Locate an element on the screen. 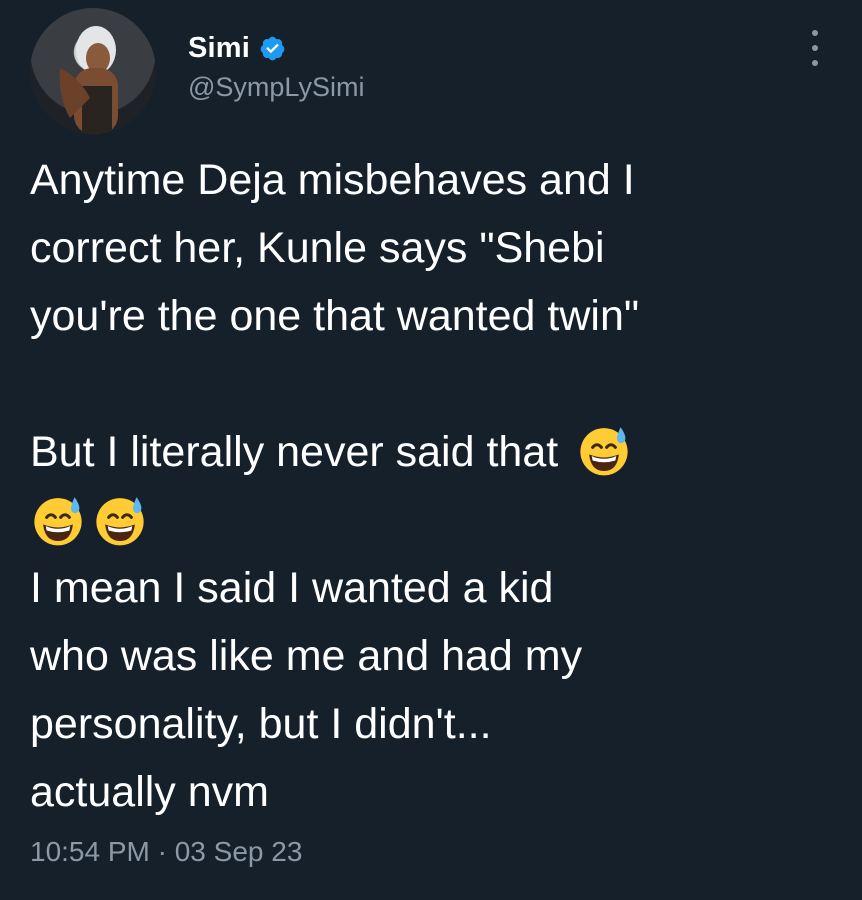  author-handle: @SympLySimi is located at coordinates (276, 87).